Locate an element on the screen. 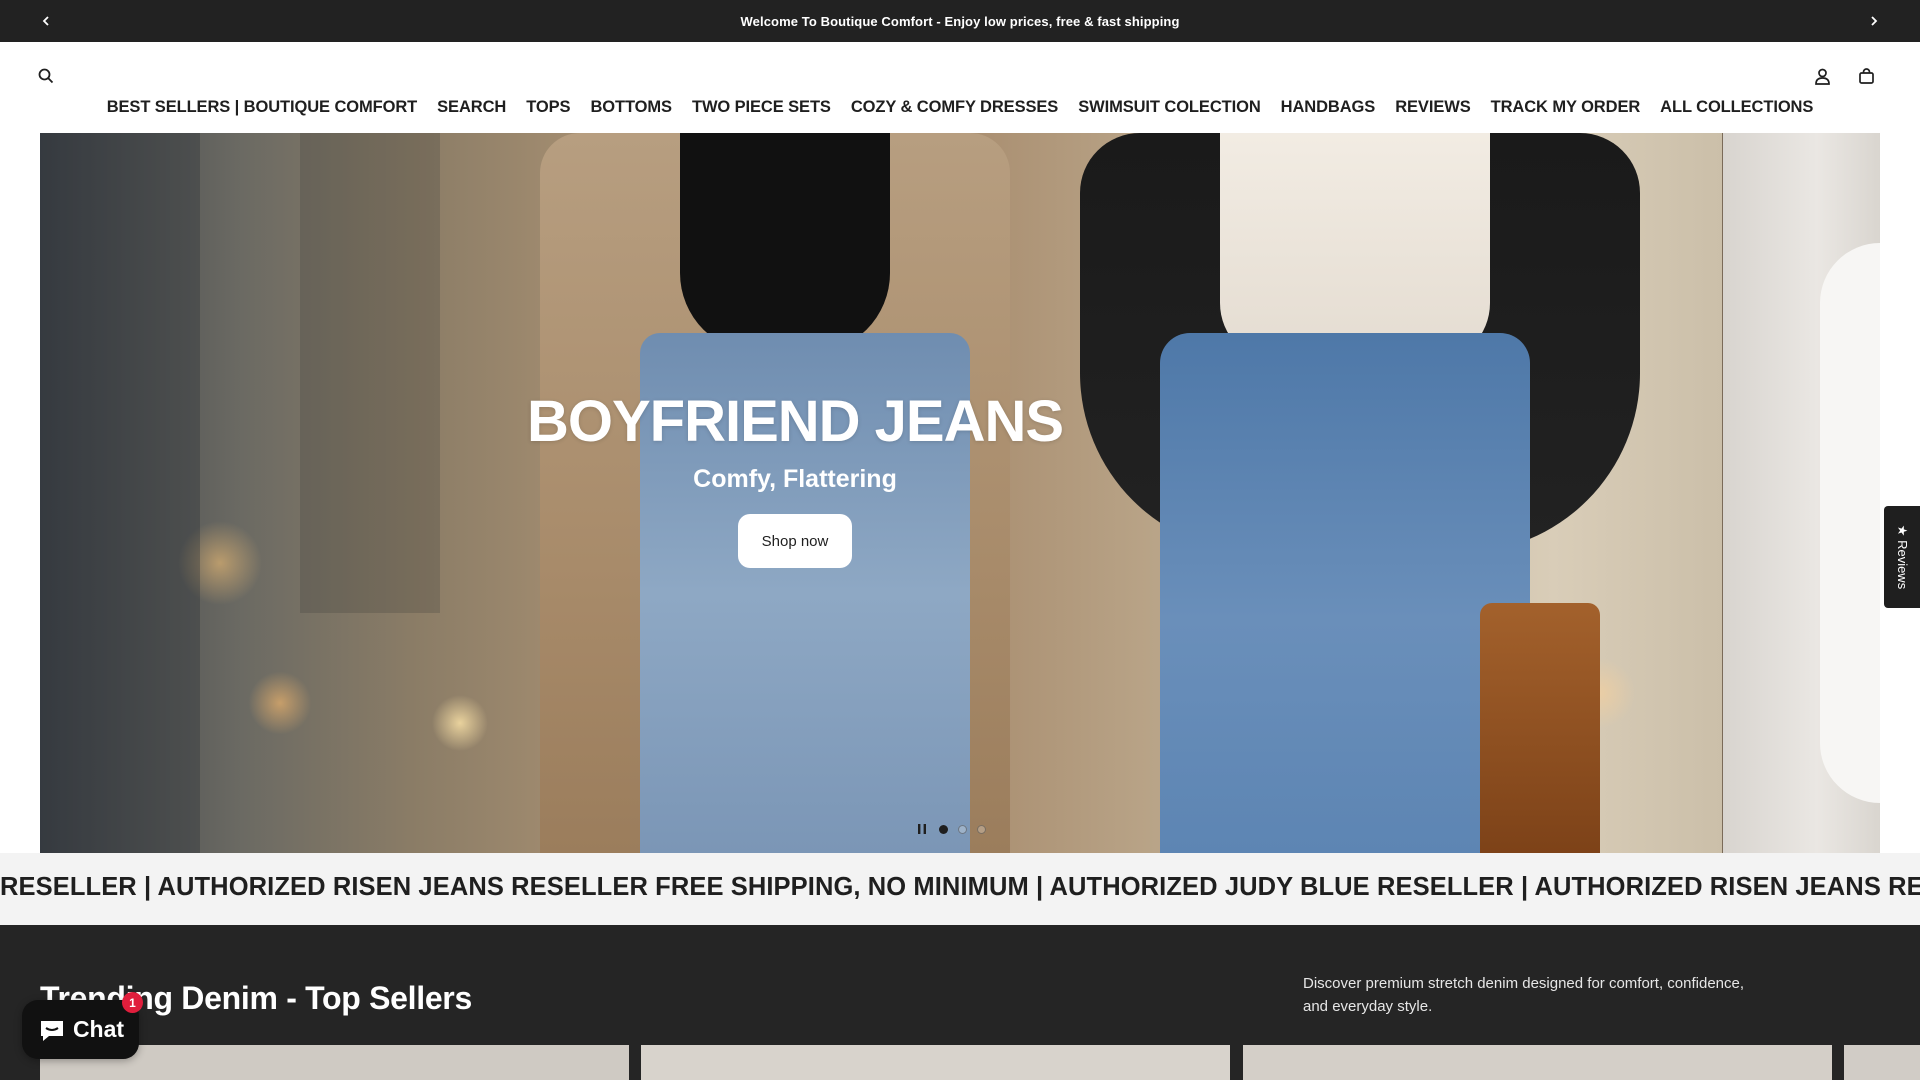  shop-now-button: Shop now is located at coordinates (795, 541).